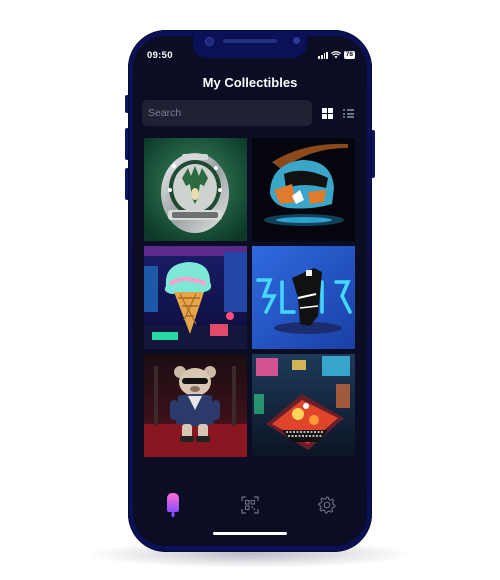 This screenshot has width=500, height=580. What do you see at coordinates (323, 55) in the screenshot?
I see `cellular-signal-icon` at bounding box center [323, 55].